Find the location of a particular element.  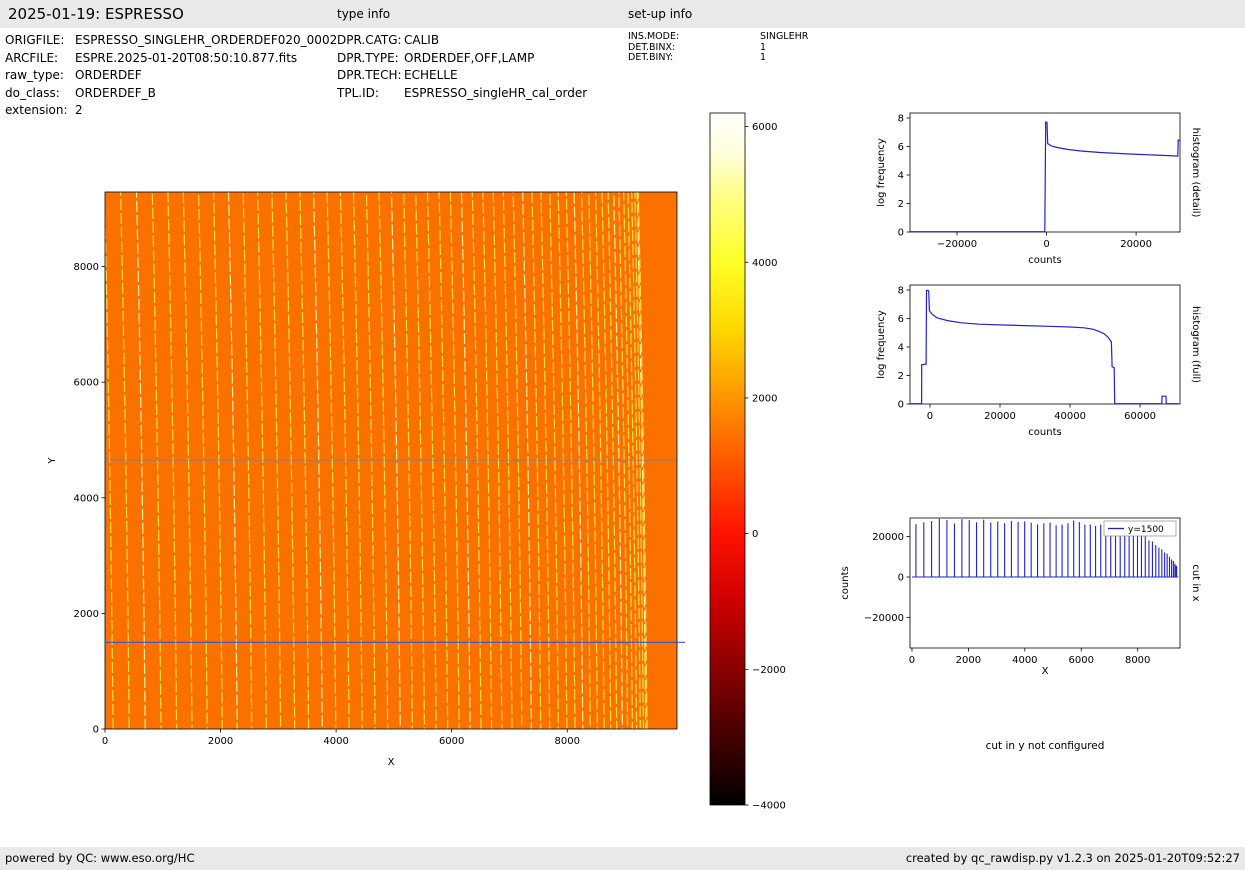

meta-row-insmode: INS.MODE: SINGLEHR is located at coordinates (718, 37).